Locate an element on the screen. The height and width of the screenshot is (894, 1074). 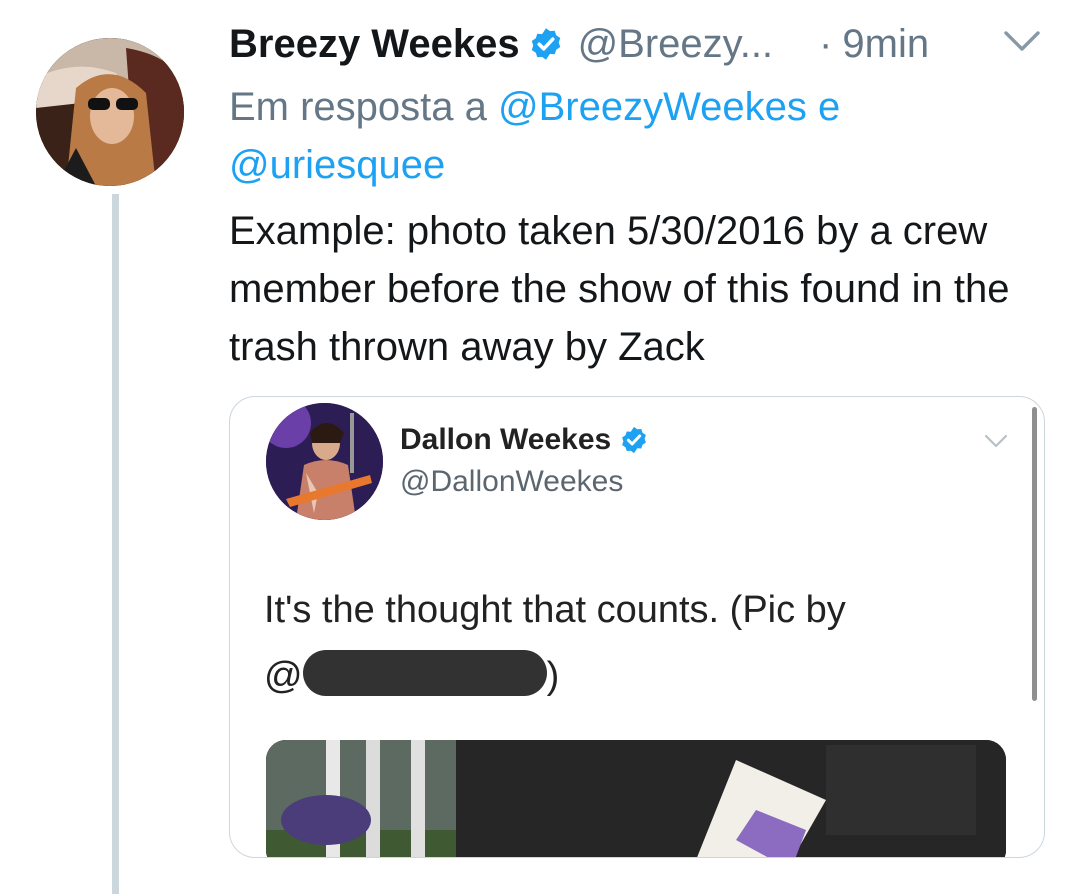
redacted-handle is located at coordinates (424, 673).